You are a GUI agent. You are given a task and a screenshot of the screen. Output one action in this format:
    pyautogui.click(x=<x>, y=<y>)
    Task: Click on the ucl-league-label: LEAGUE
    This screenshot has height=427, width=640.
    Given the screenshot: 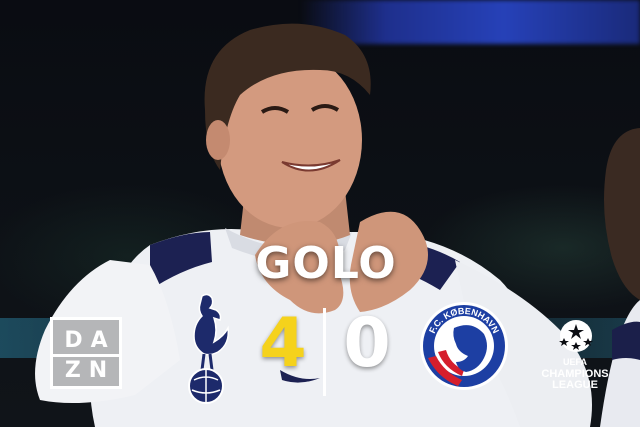 What is the action you would take?
    pyautogui.click(x=575, y=385)
    